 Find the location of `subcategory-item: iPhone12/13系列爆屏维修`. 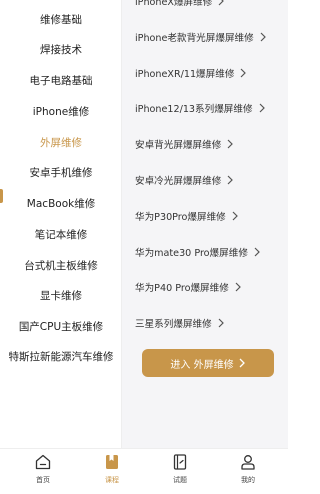

subcategory-item: iPhone12/13系列爆屏维修 is located at coordinates (200, 108).